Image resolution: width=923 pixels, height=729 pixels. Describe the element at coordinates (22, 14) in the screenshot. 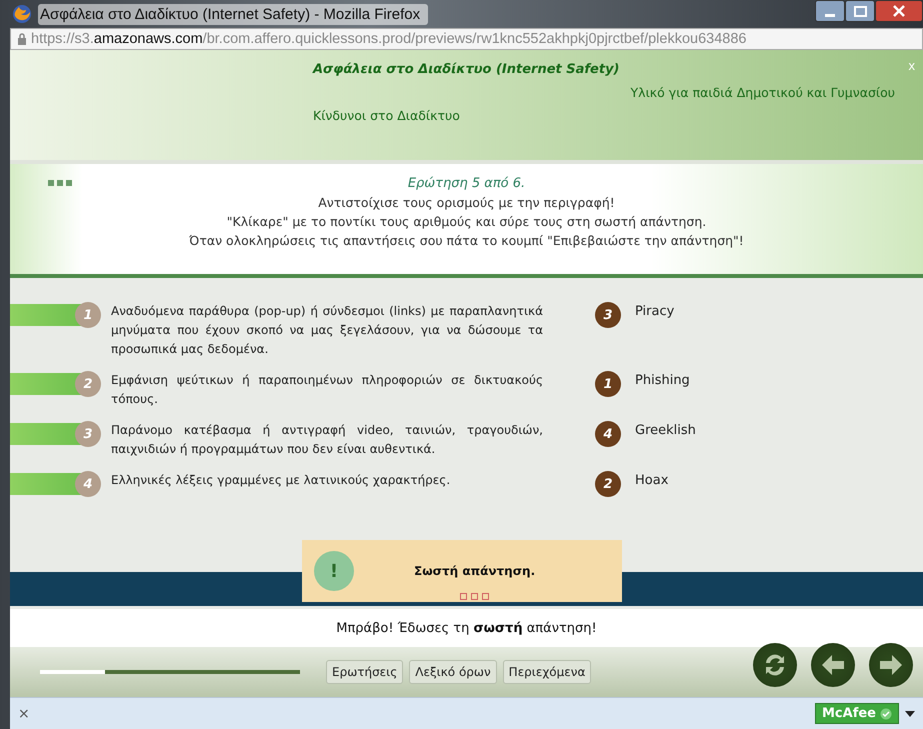

I see `firefox-logo-icon` at that location.